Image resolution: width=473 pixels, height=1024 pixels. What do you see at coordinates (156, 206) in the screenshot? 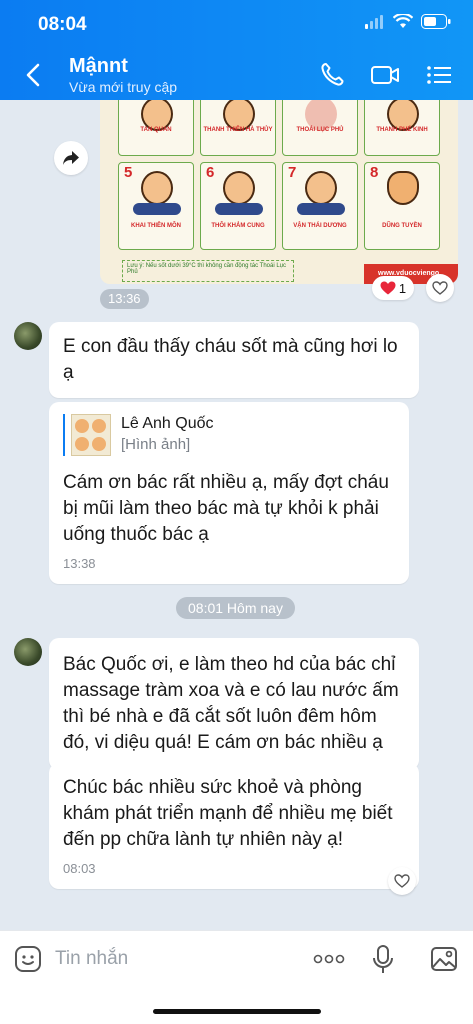
I see `massage-step-cell: 5 KHAI THIÊN MÔN` at bounding box center [156, 206].